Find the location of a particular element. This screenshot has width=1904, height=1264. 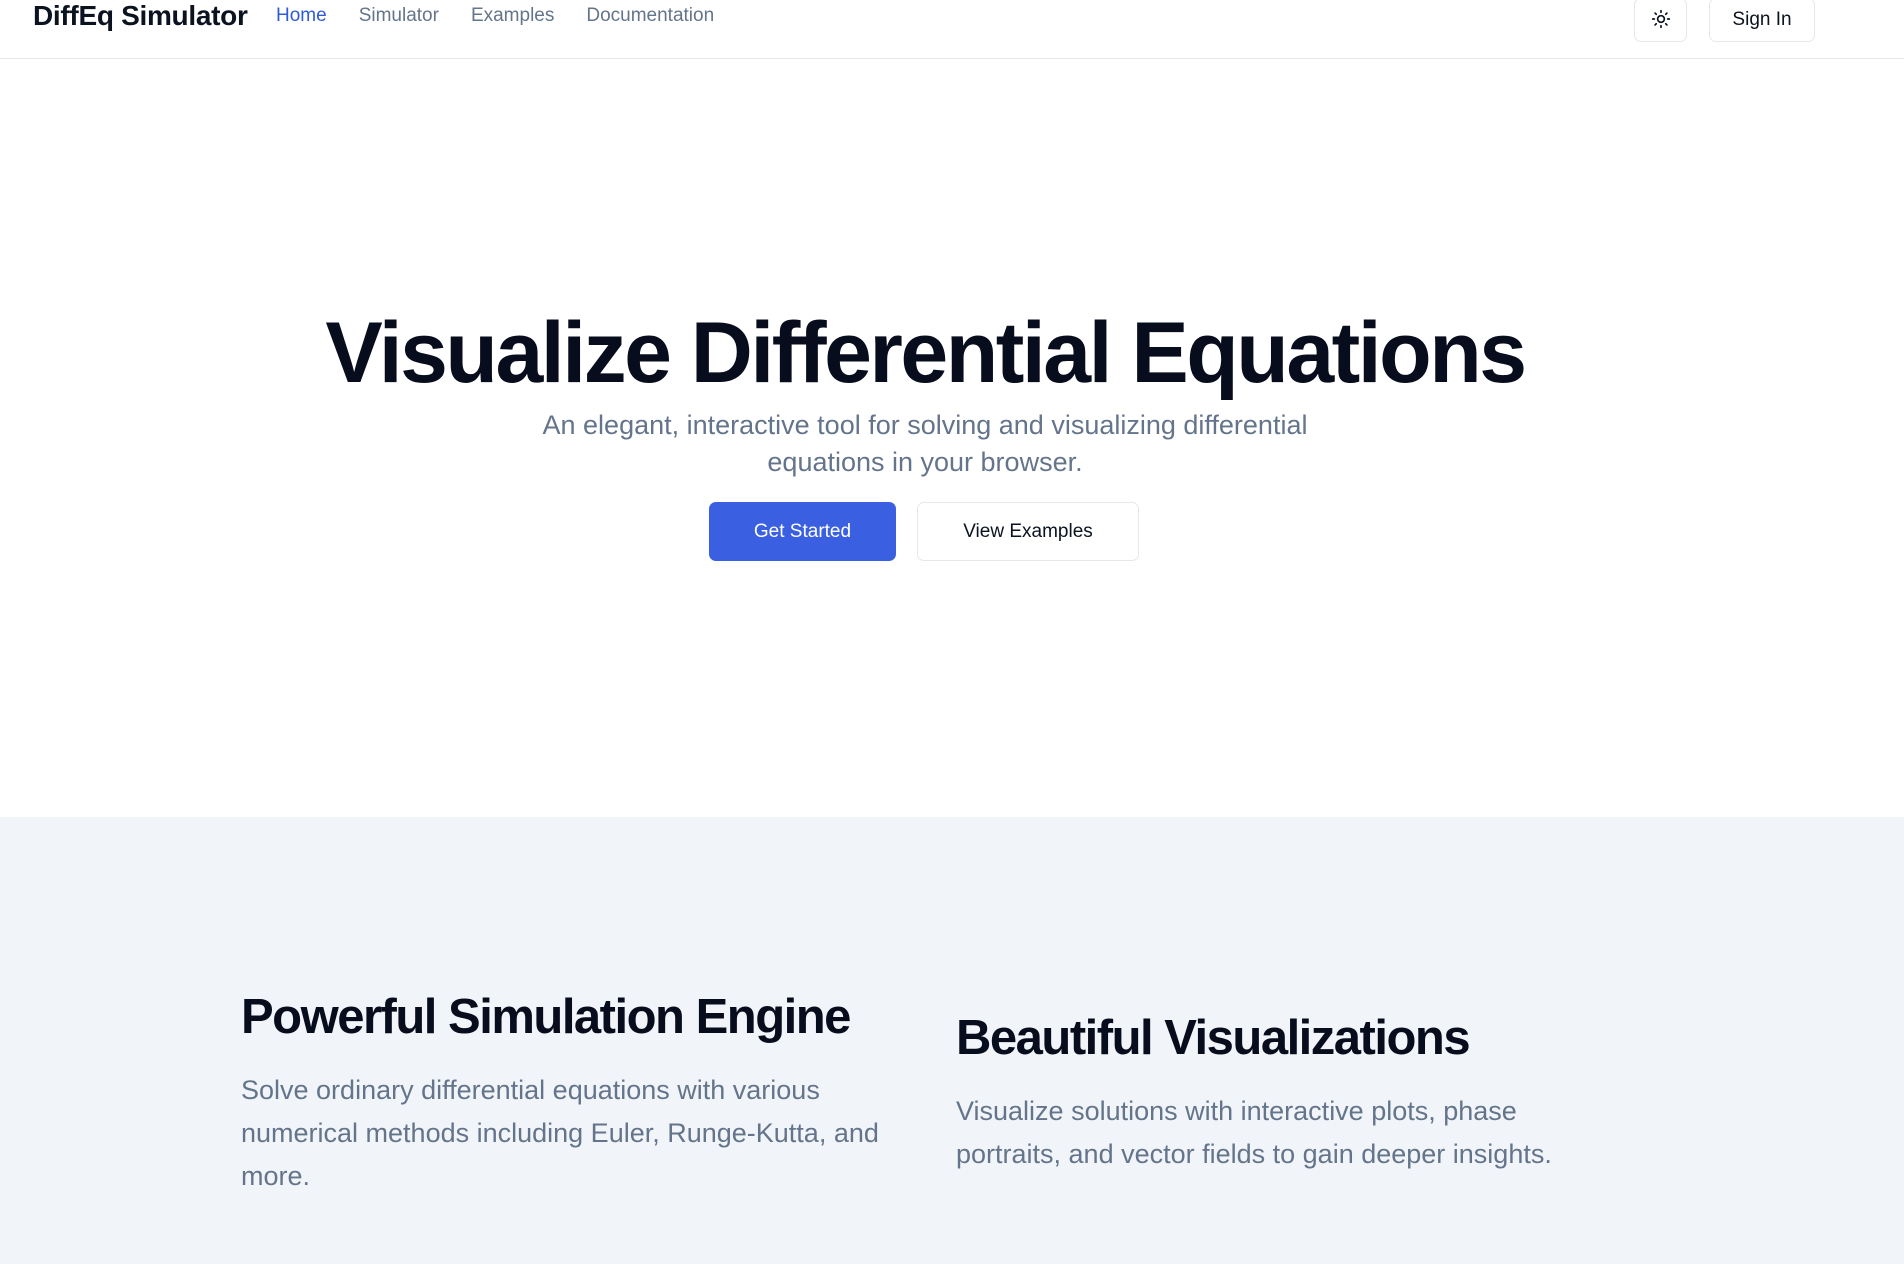

hero-actions: Get Started View Examples is located at coordinates (924, 531).